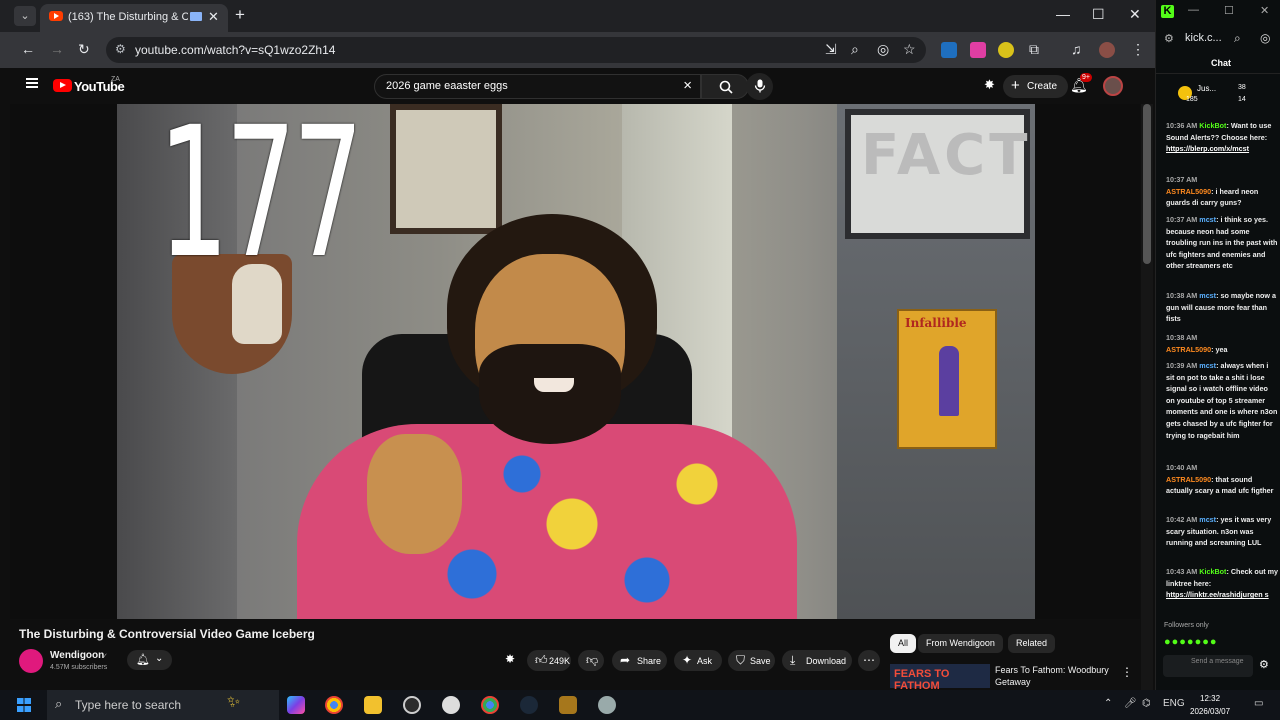 The image size is (1280, 720). What do you see at coordinates (1147, 184) in the screenshot?
I see `scrollbar-thumb` at bounding box center [1147, 184].